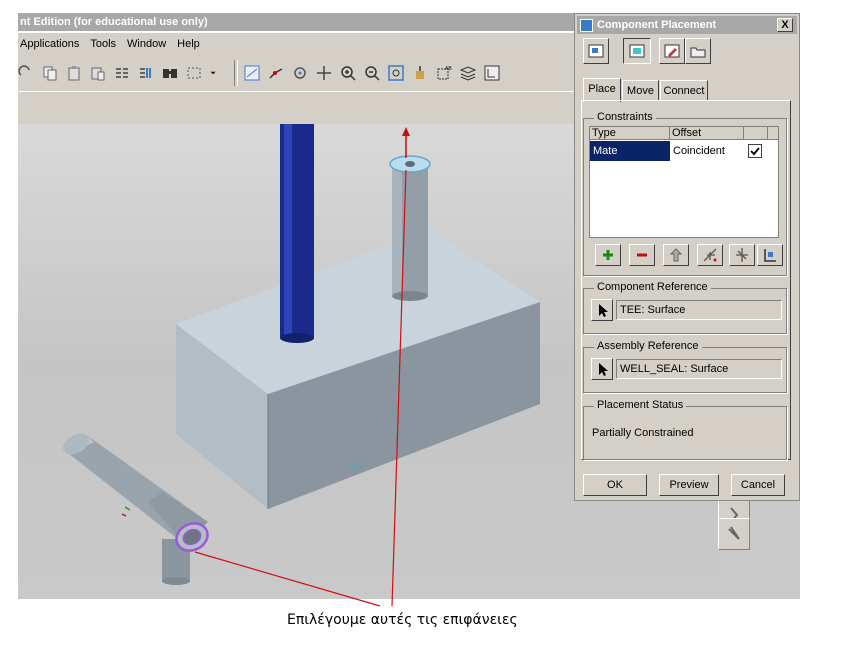 This screenshot has width=842, height=651. Describe the element at coordinates (324, 73) in the screenshot. I see `pan-icon` at that location.